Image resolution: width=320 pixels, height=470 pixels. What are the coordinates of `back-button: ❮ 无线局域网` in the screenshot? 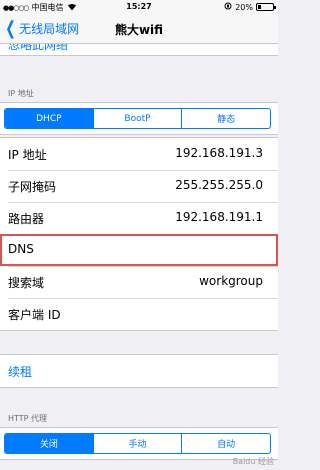 It's located at (41, 28).